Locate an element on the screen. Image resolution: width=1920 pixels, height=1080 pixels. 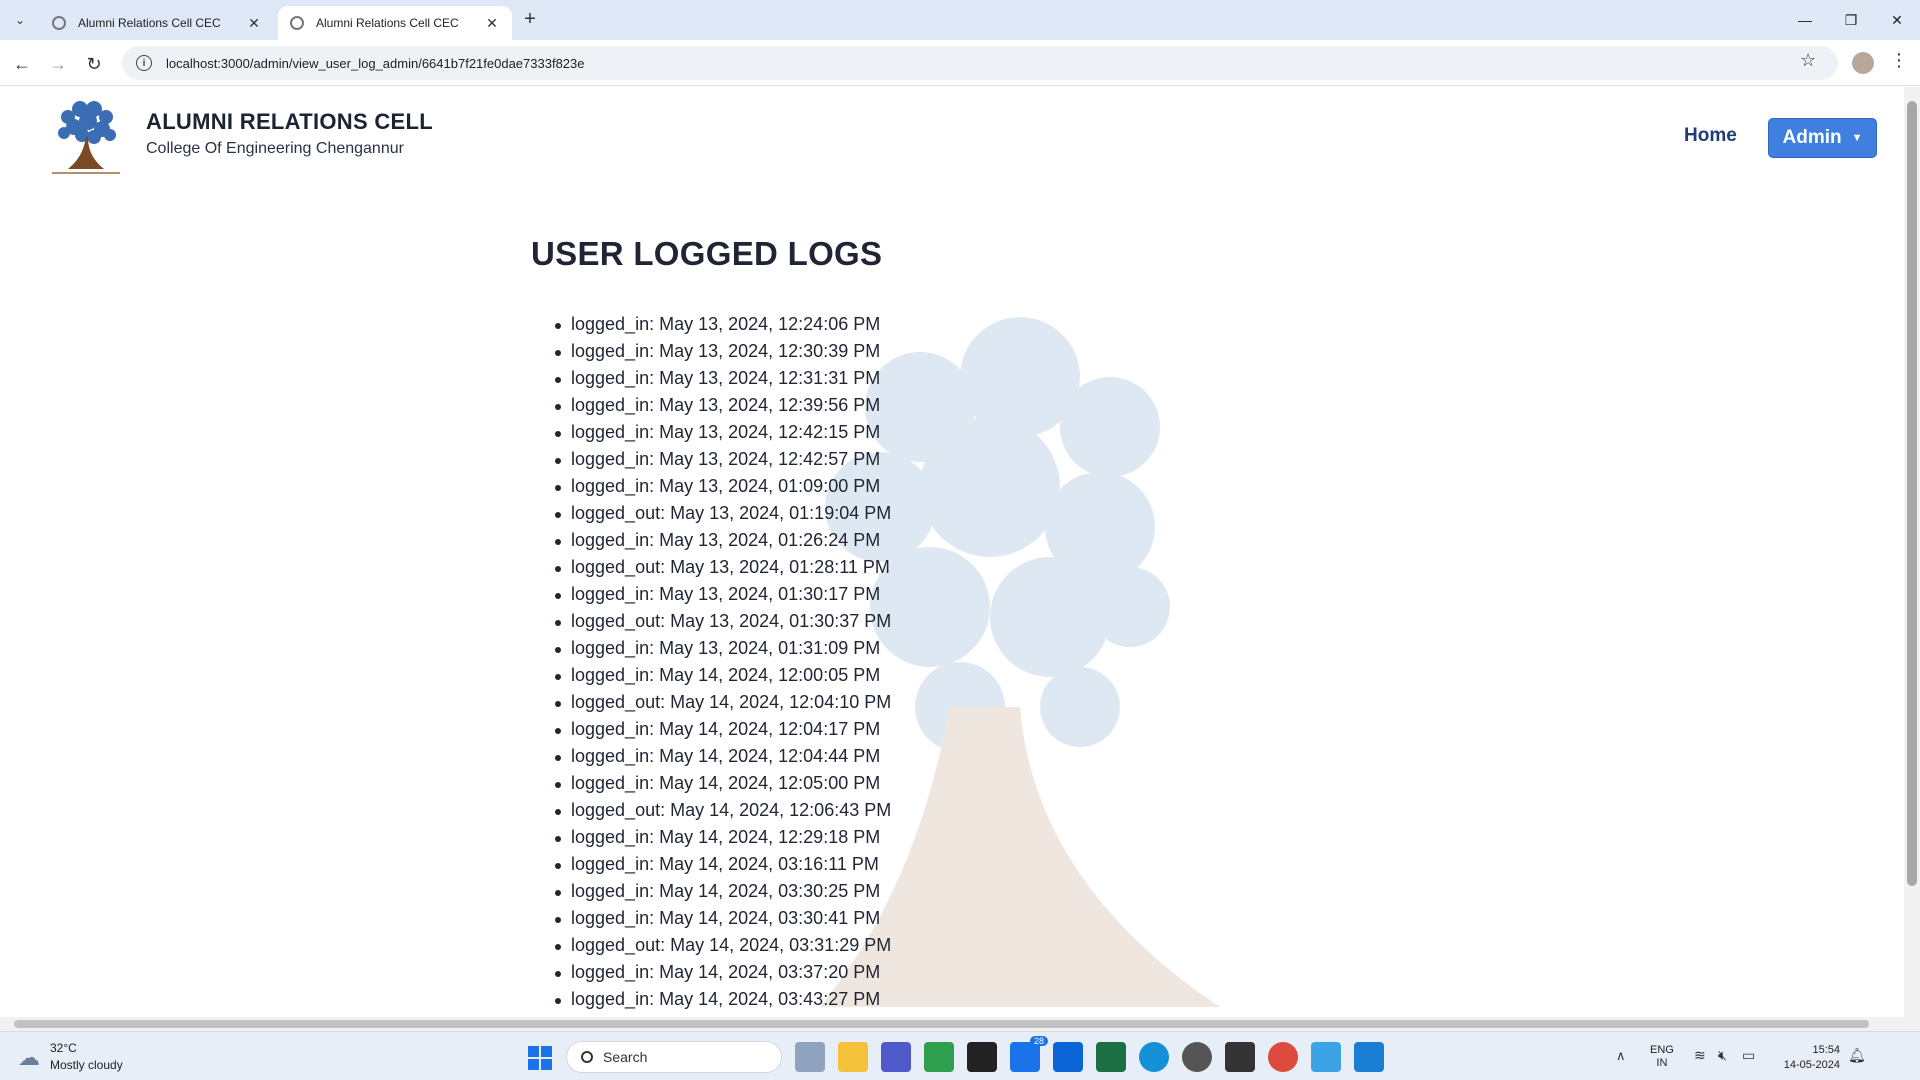
vscode-icon is located at coordinates (1369, 1057).